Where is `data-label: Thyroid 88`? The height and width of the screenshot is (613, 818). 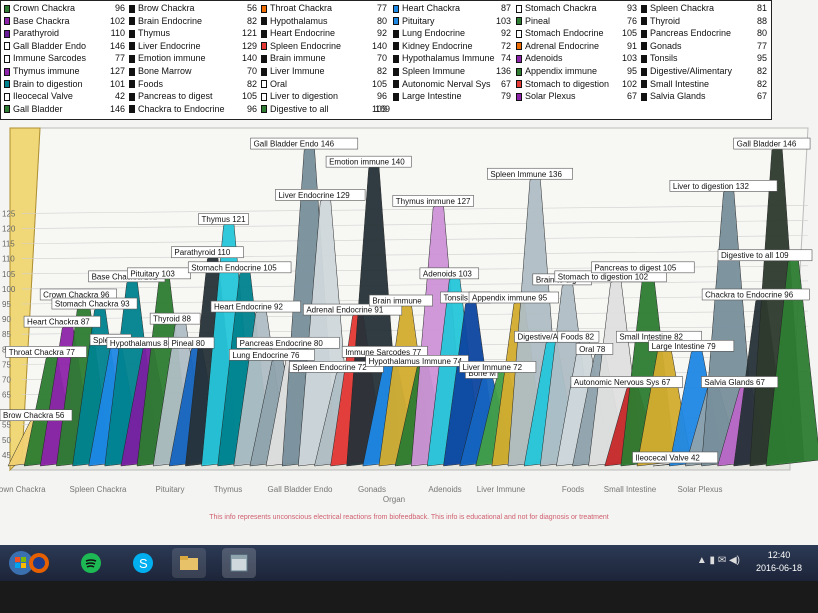 data-label: Thyroid 88 is located at coordinates (172, 319).